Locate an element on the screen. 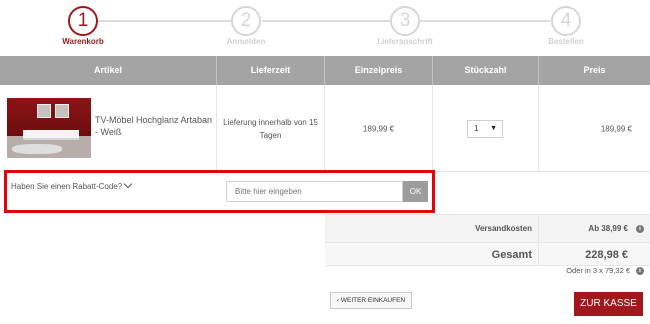 Image resolution: width=650 pixels, height=324 pixels. continue-shopping-button: ‹ WEITER EINKAUFEN is located at coordinates (371, 300).